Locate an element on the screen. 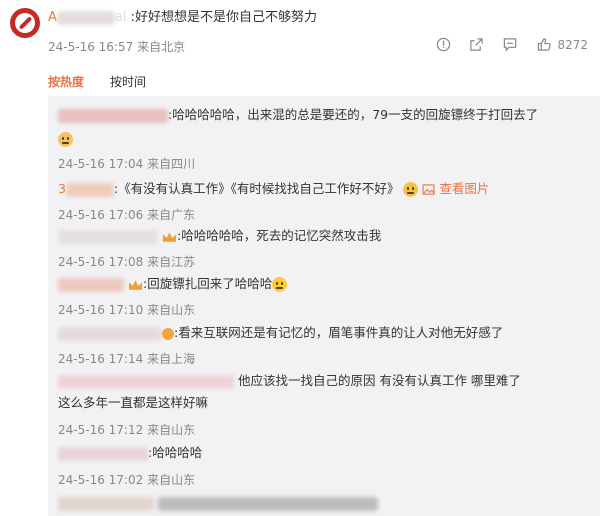  comment-meta: 24-5-16 17:04 来自四川 is located at coordinates (127, 164).